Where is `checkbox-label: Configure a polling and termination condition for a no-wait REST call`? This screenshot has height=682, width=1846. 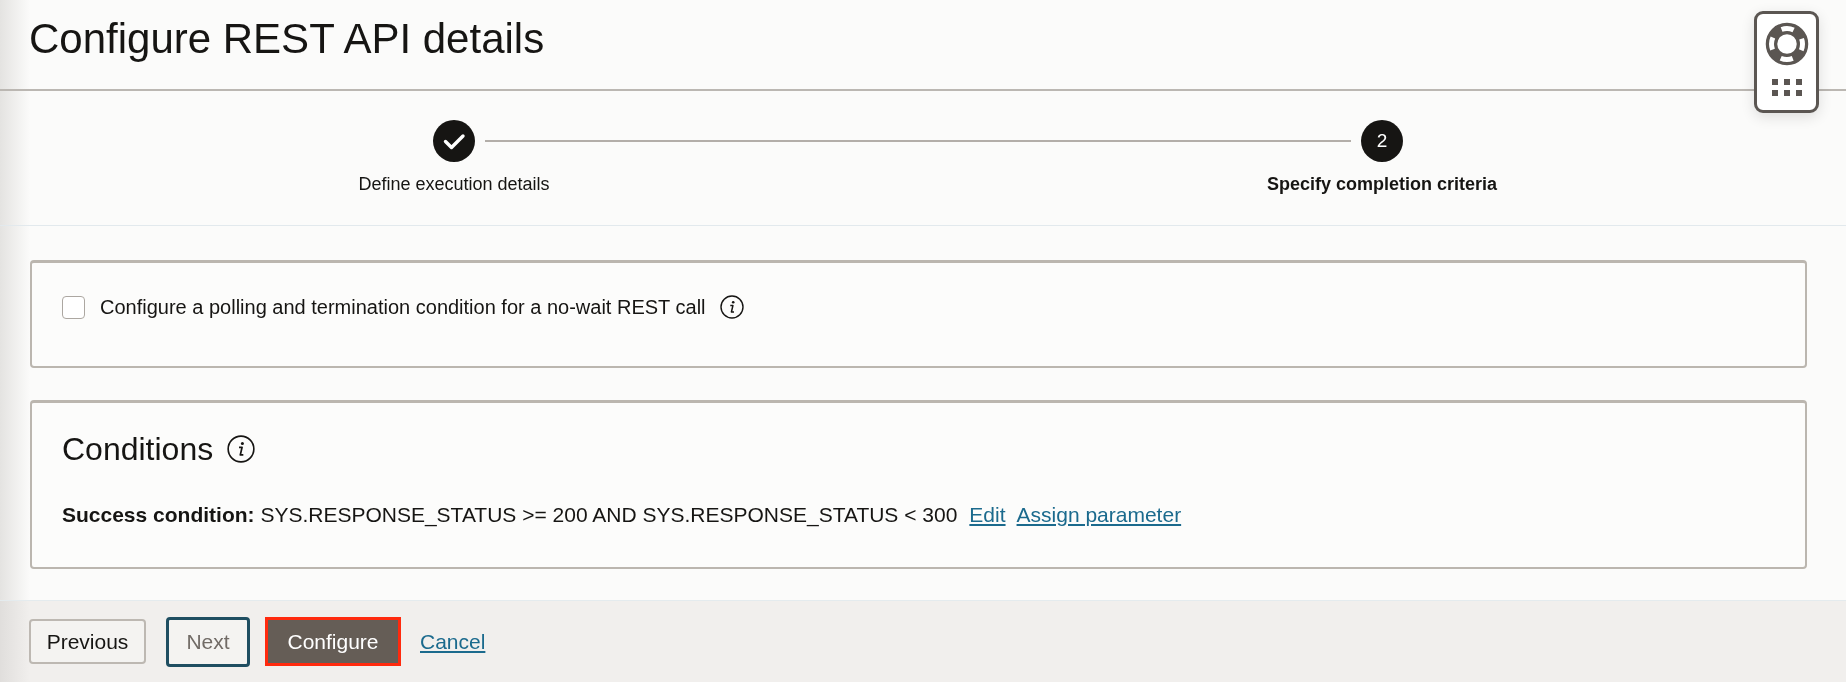 checkbox-label: Configure a polling and termination condition for a no-wait REST call is located at coordinates (403, 307).